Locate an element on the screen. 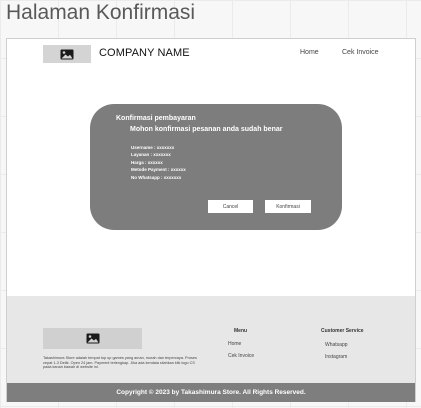 The width and height of the screenshot is (421, 408). navbar: COMPANY NAME Home Cek Invoice is located at coordinates (211, 54).